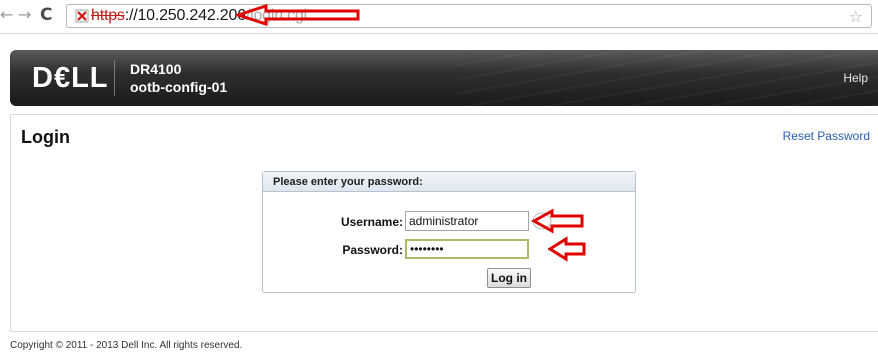  I want to click on header-decoration, so click(668, 78).